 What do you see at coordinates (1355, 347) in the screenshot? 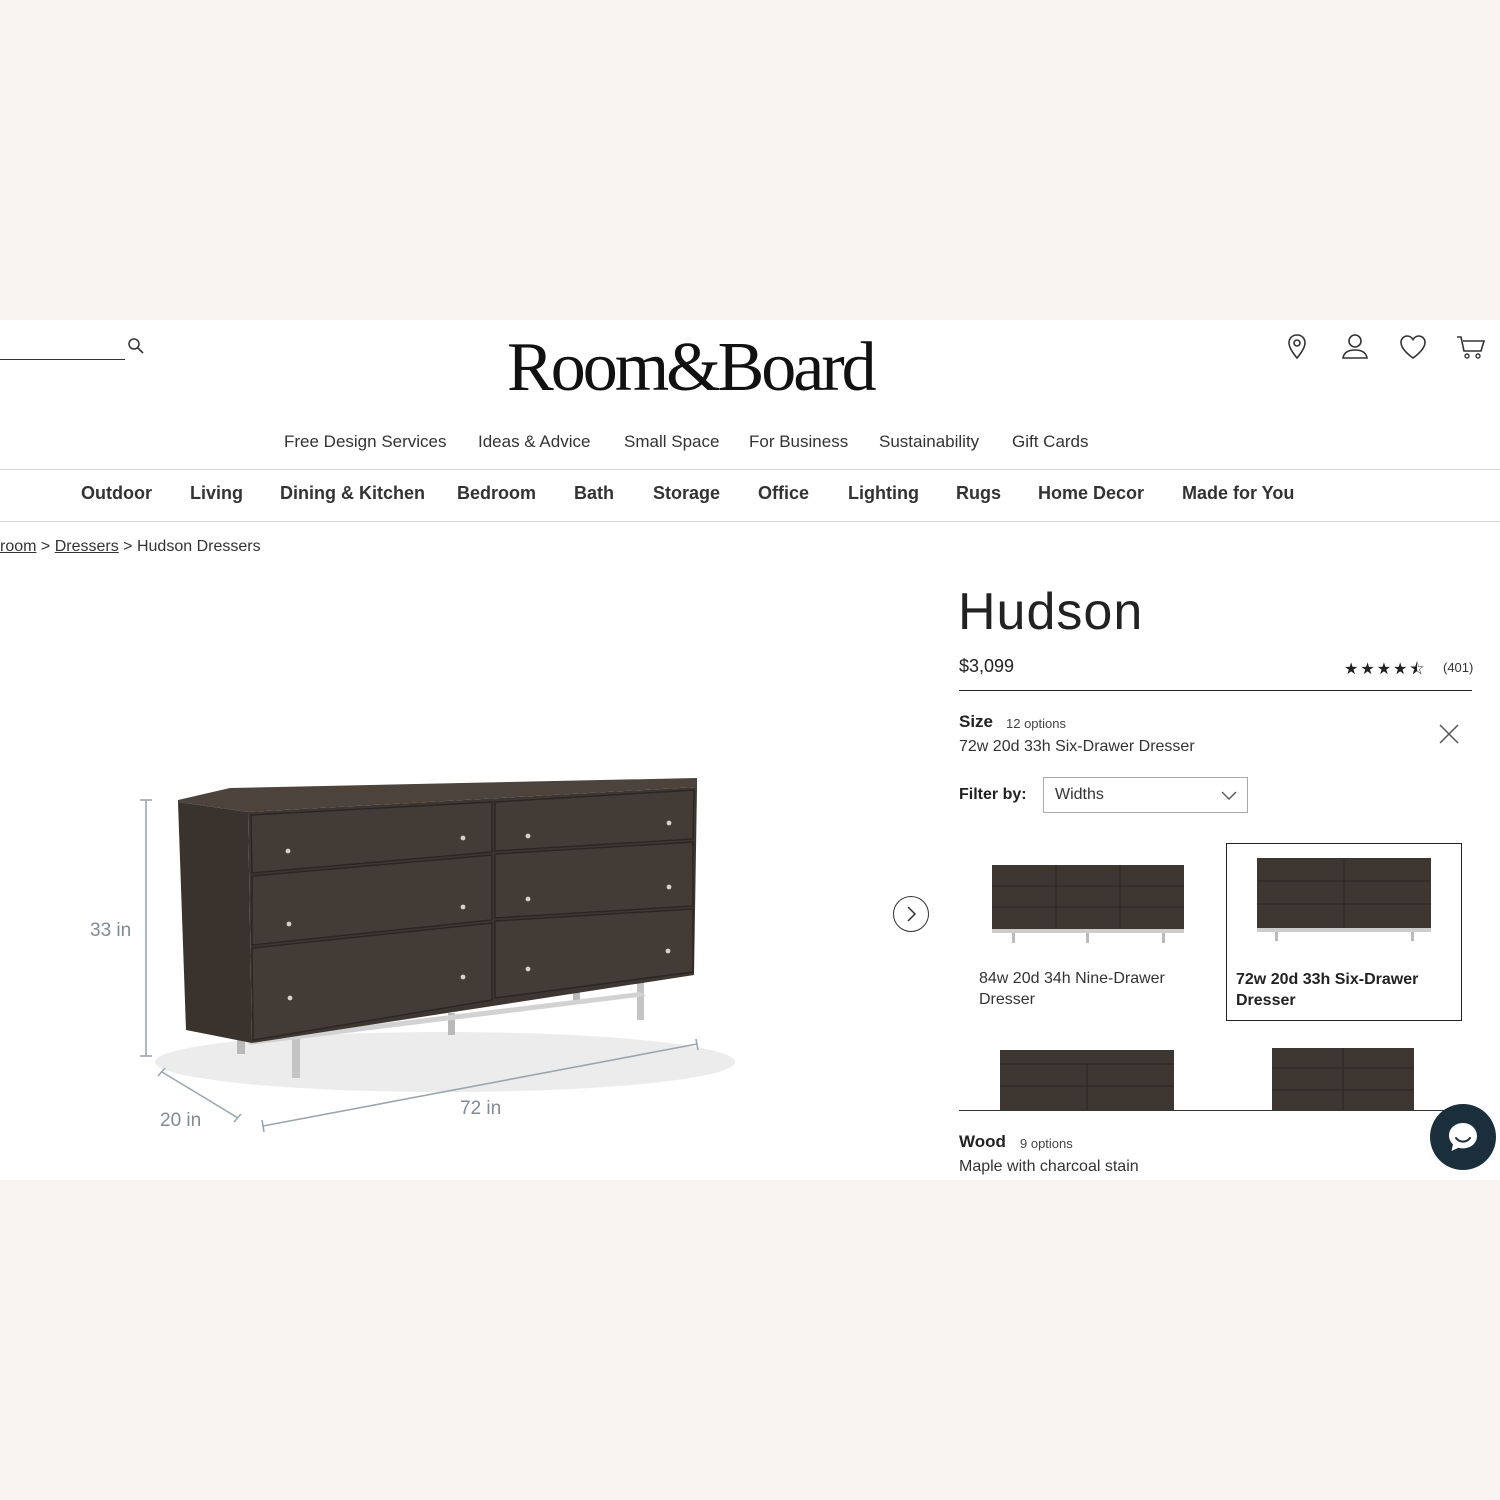
I see `account-icon` at bounding box center [1355, 347].